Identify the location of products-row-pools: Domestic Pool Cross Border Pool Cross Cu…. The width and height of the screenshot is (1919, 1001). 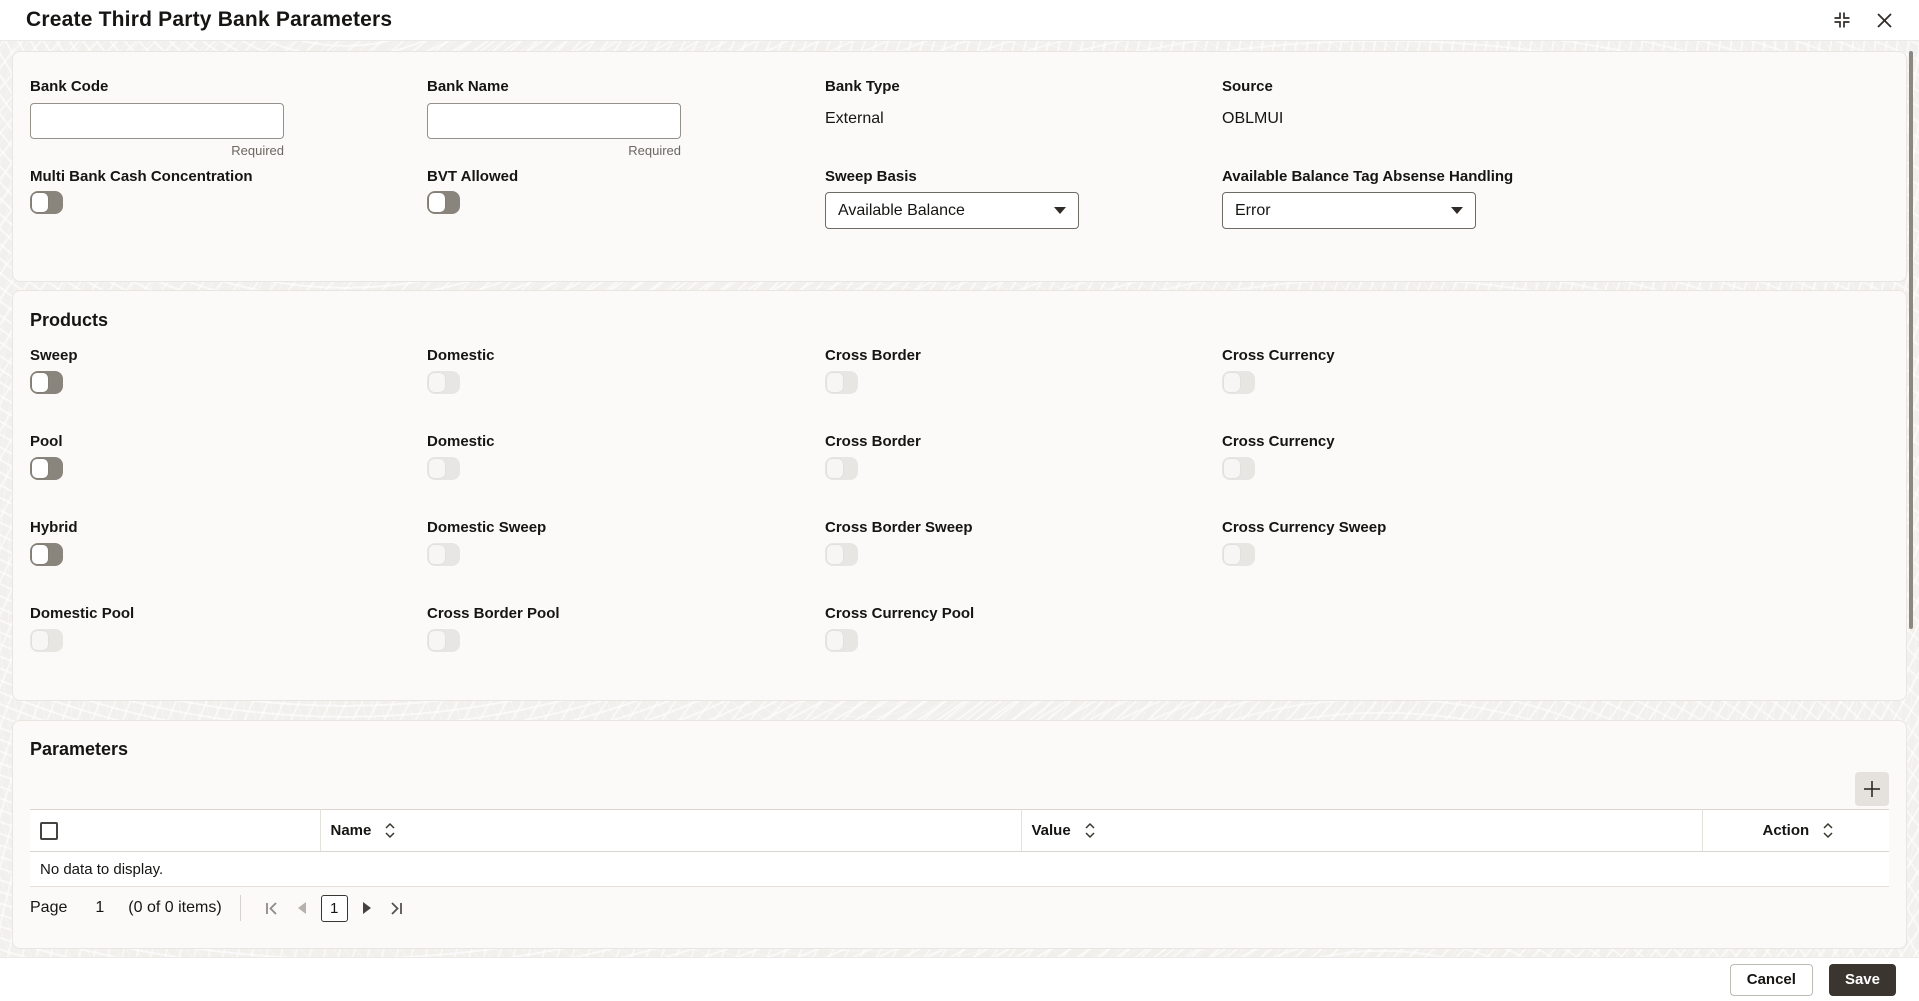
(959, 628).